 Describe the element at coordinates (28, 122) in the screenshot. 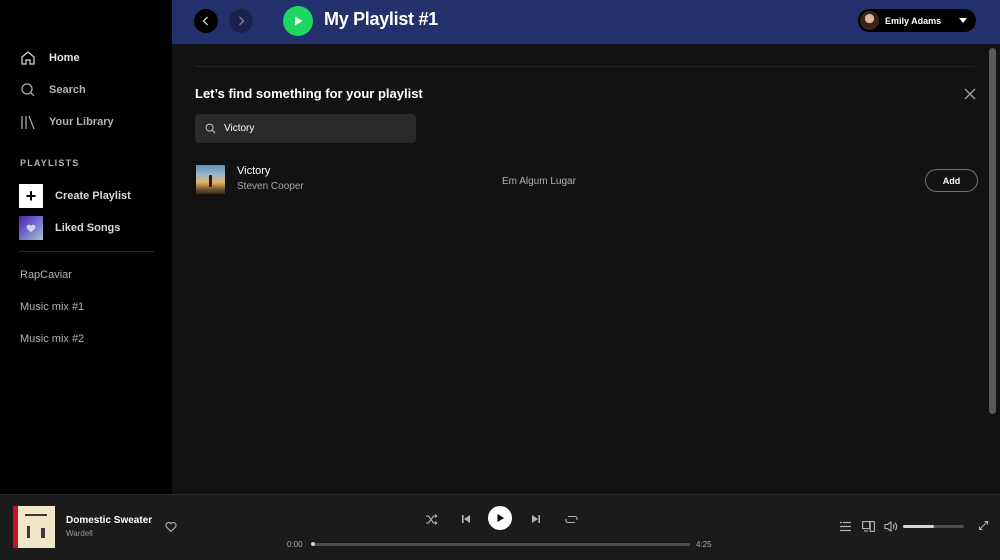

I see `library-icon` at that location.